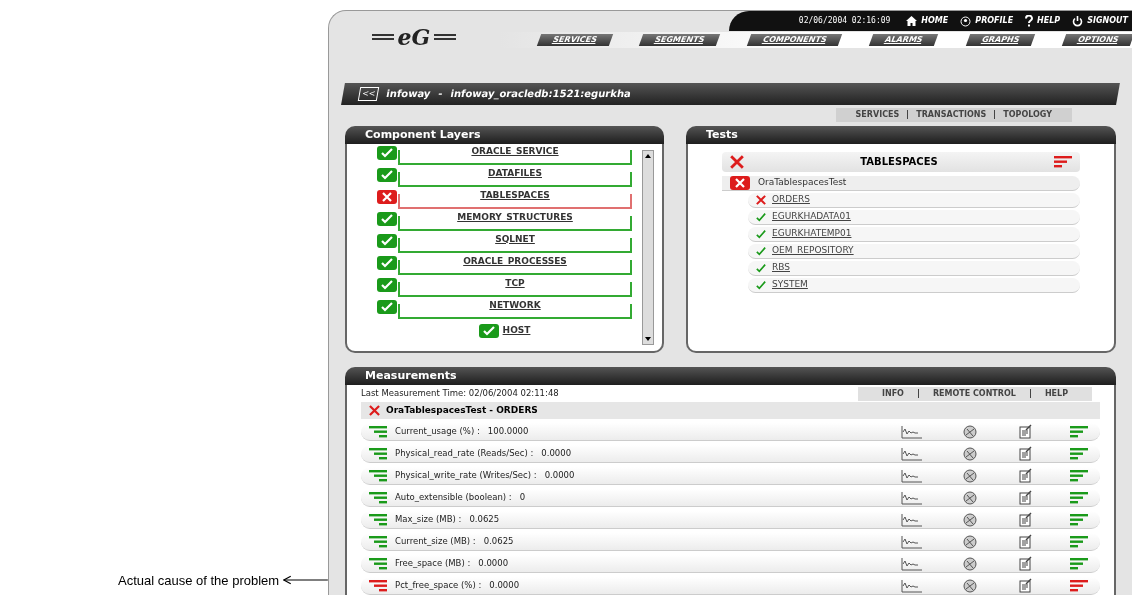  What do you see at coordinates (305, 580) in the screenshot?
I see `arrow-icon` at bounding box center [305, 580].